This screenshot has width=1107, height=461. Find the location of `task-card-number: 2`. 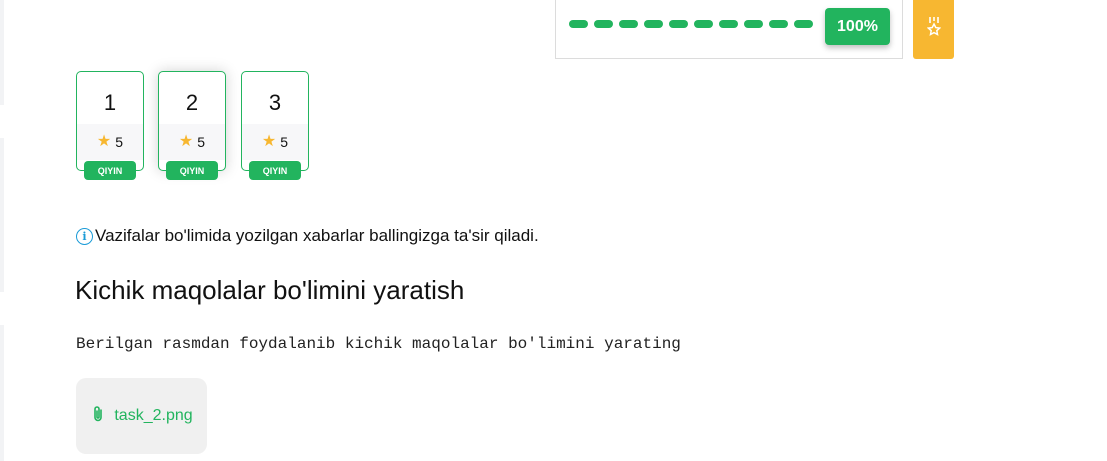

task-card-number: 2 is located at coordinates (192, 102).